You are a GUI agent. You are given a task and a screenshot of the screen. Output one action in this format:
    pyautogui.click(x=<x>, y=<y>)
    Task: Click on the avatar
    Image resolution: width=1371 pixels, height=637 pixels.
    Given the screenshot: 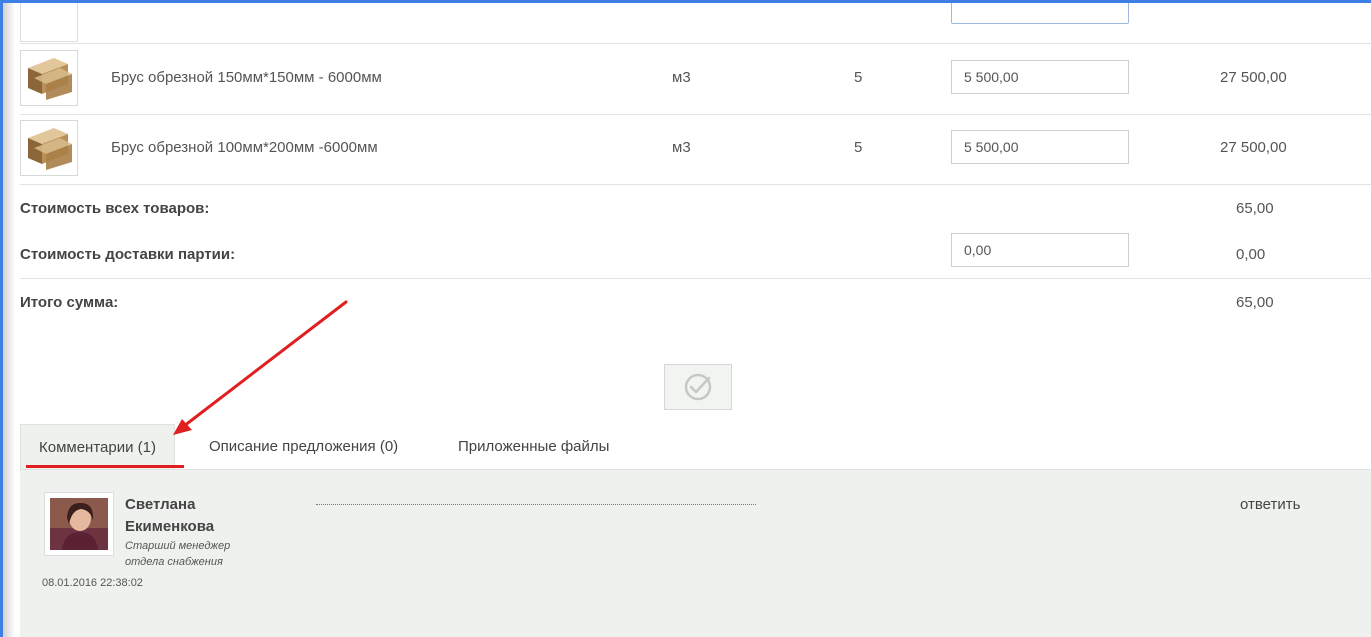 What is the action you would take?
    pyautogui.click(x=79, y=524)
    